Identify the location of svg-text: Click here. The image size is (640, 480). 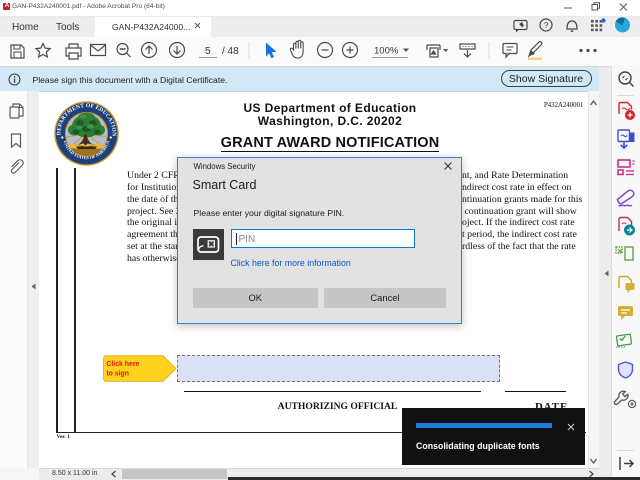
(122, 364).